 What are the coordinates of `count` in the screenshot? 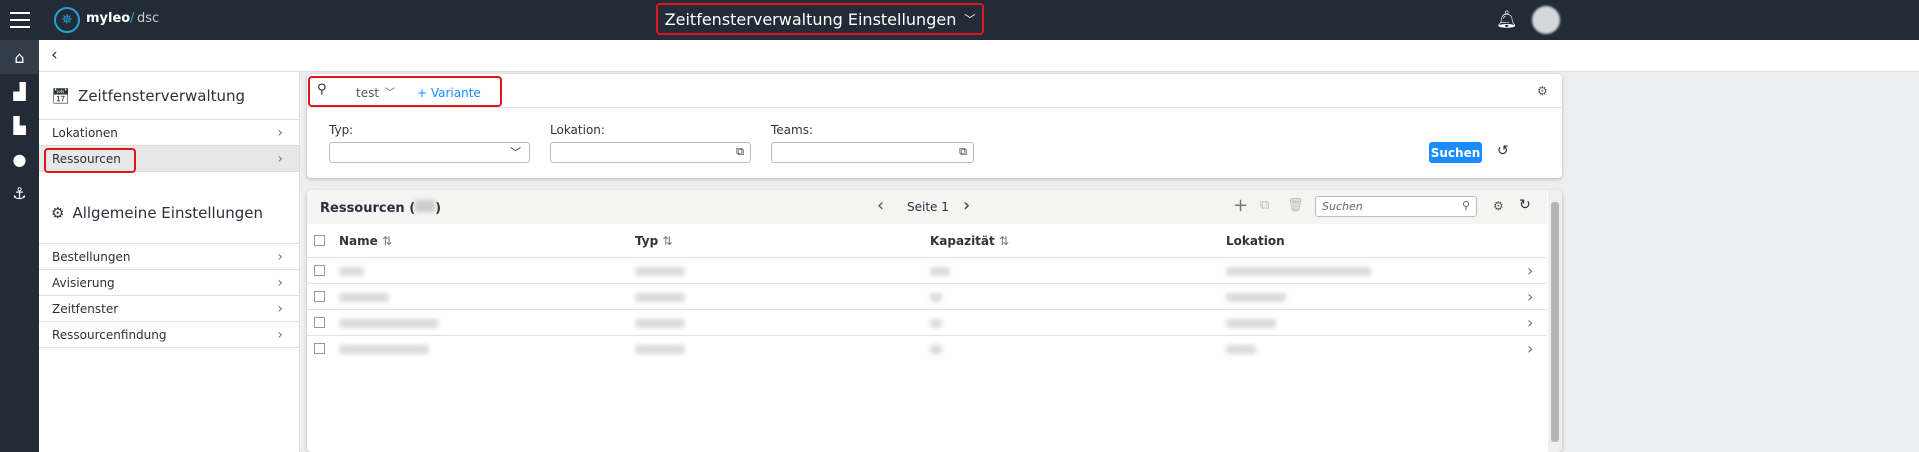 It's located at (425, 206).